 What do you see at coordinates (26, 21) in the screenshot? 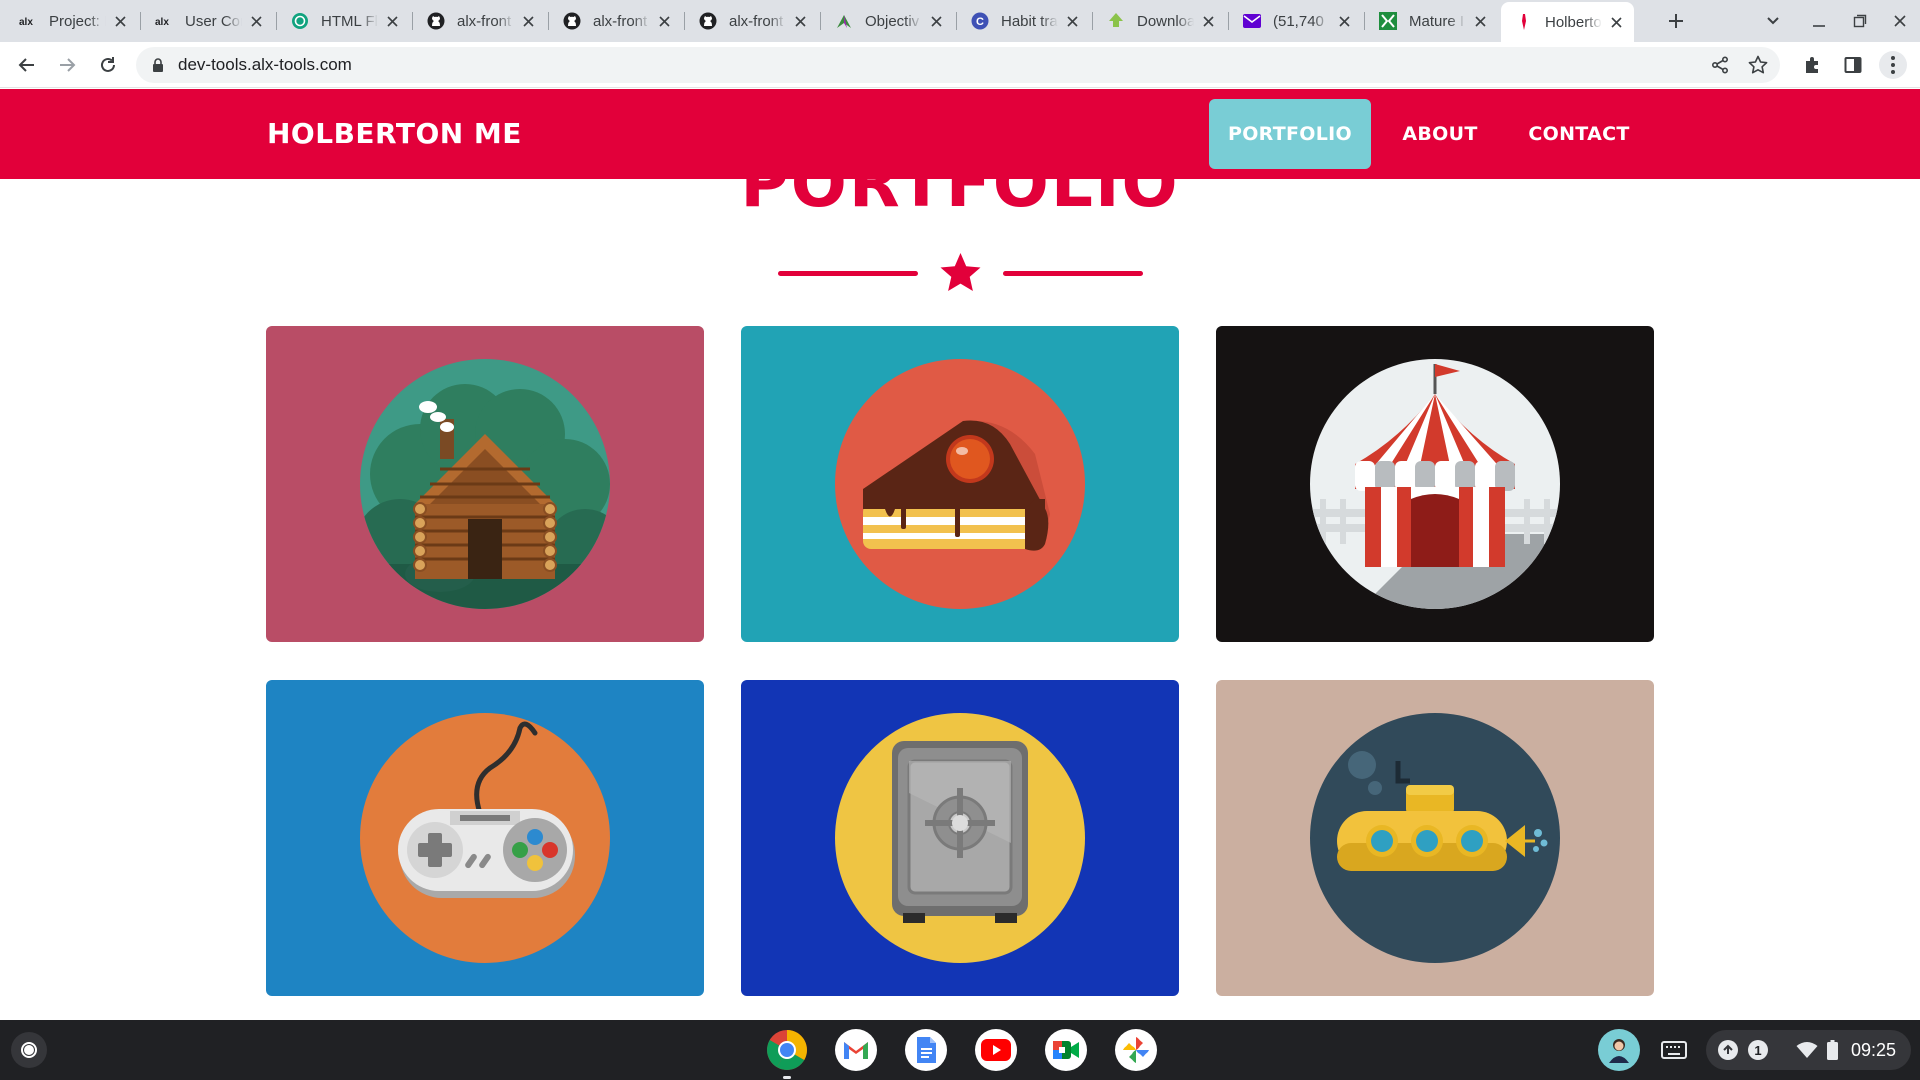
I see `svg-text: alx` at bounding box center [26, 21].